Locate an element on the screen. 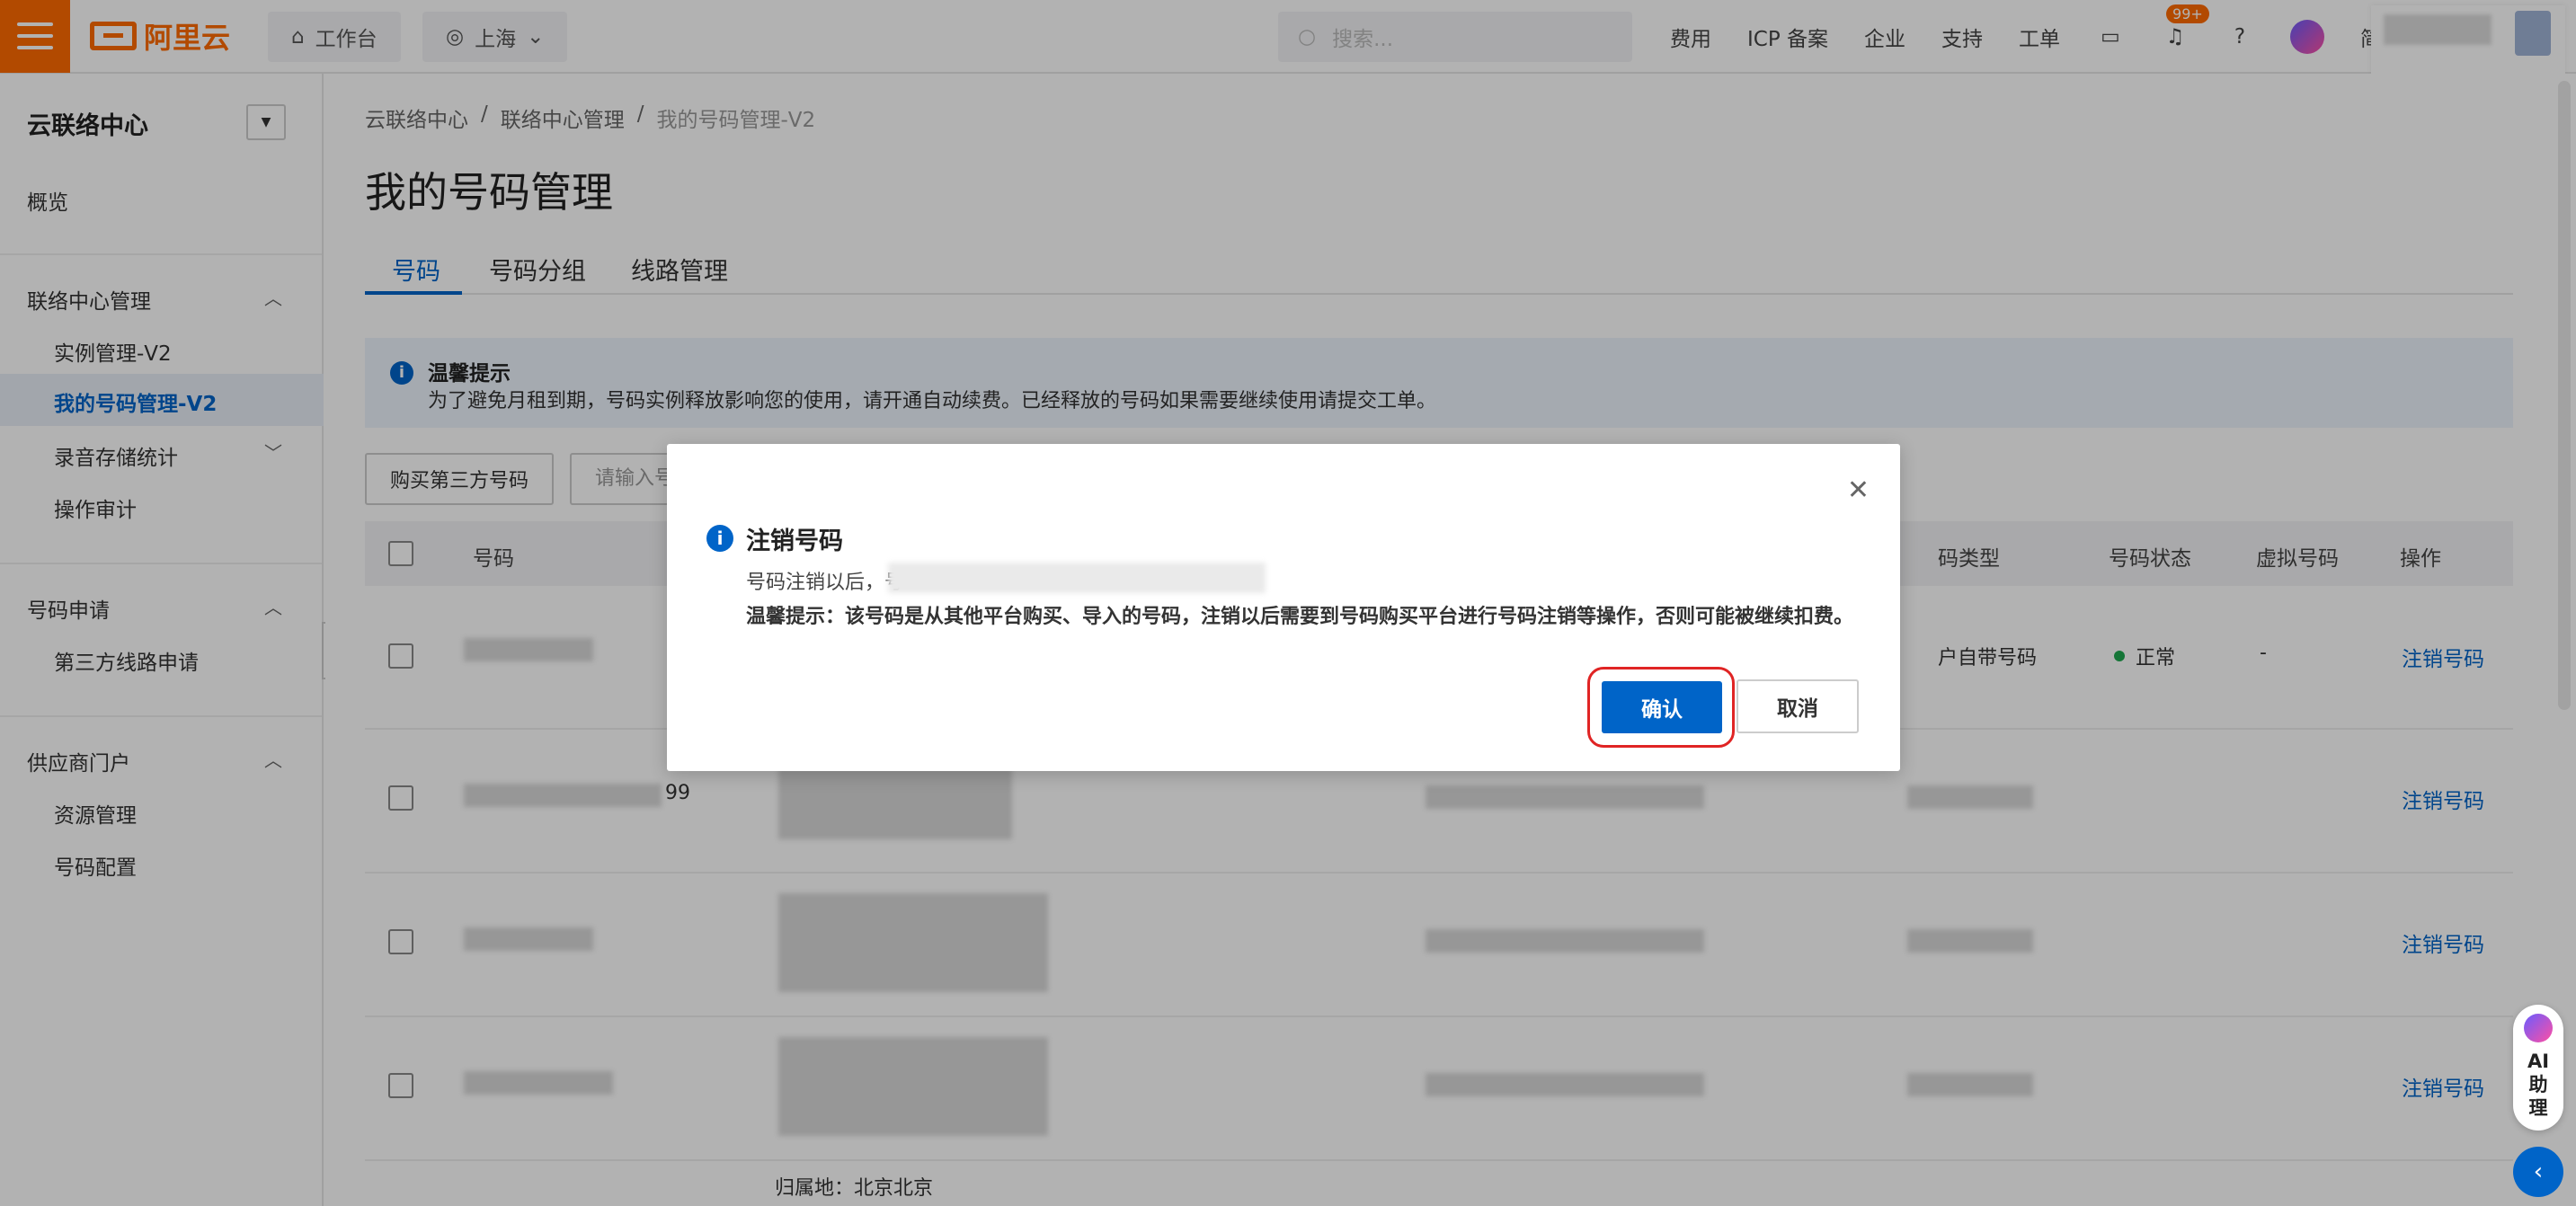 This screenshot has width=2576, height=1206. dialog-message-blur is located at coordinates (1077, 578).